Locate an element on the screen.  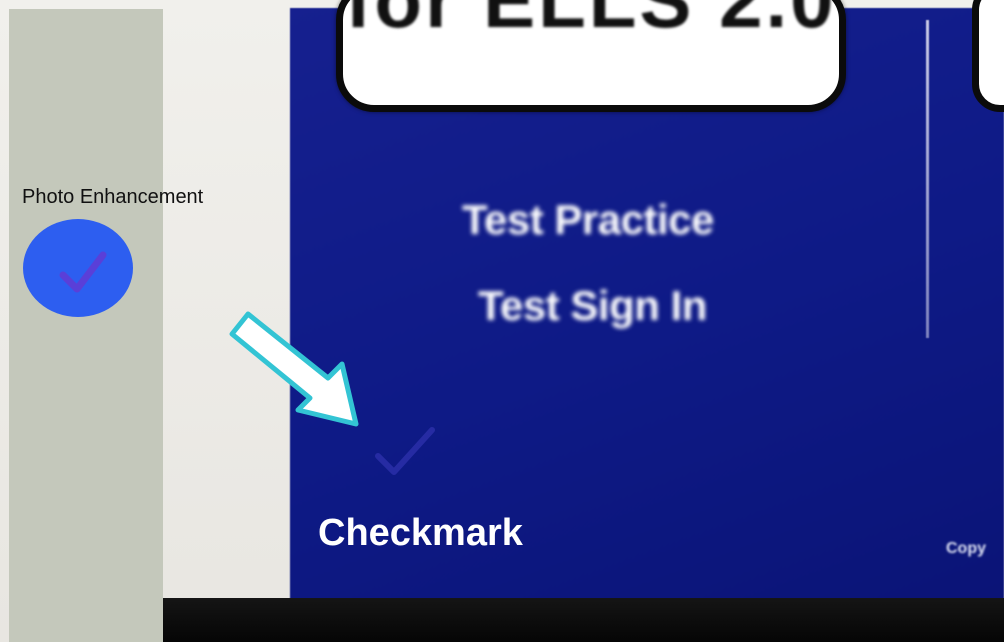
photo-enhancement-toggle is located at coordinates (78, 268).